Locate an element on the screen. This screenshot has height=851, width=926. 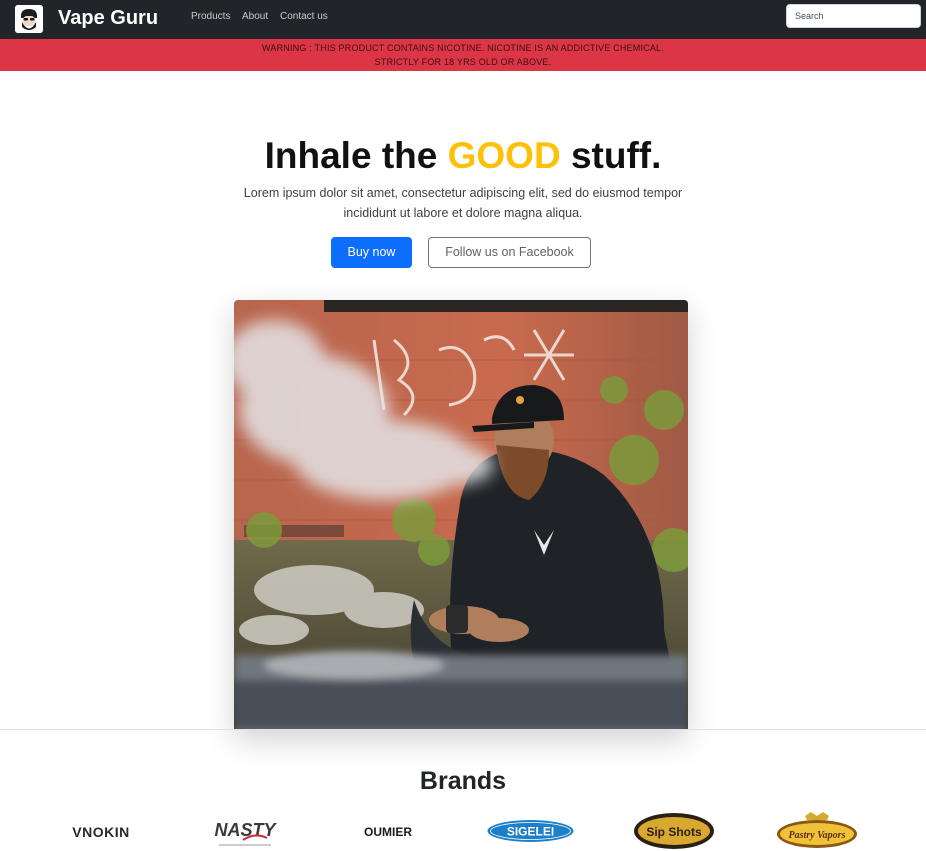
nav-link-products: Products is located at coordinates (210, 17).